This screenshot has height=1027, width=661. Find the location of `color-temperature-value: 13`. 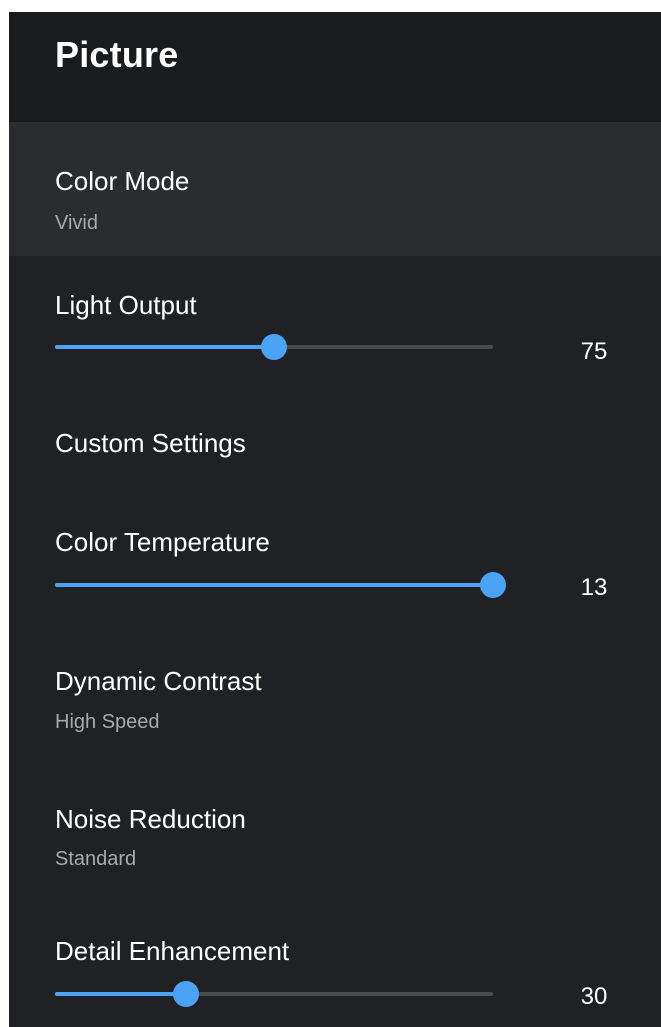

color-temperature-value: 13 is located at coordinates (594, 587).